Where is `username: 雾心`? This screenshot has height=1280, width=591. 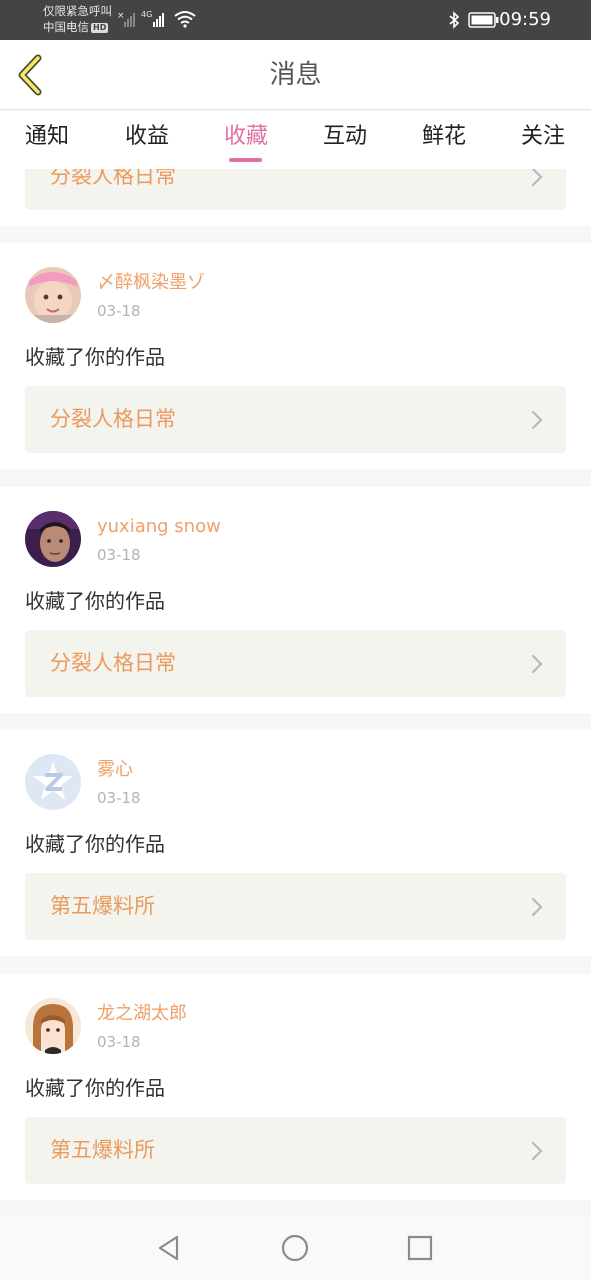 username: 雾心 is located at coordinates (115, 770).